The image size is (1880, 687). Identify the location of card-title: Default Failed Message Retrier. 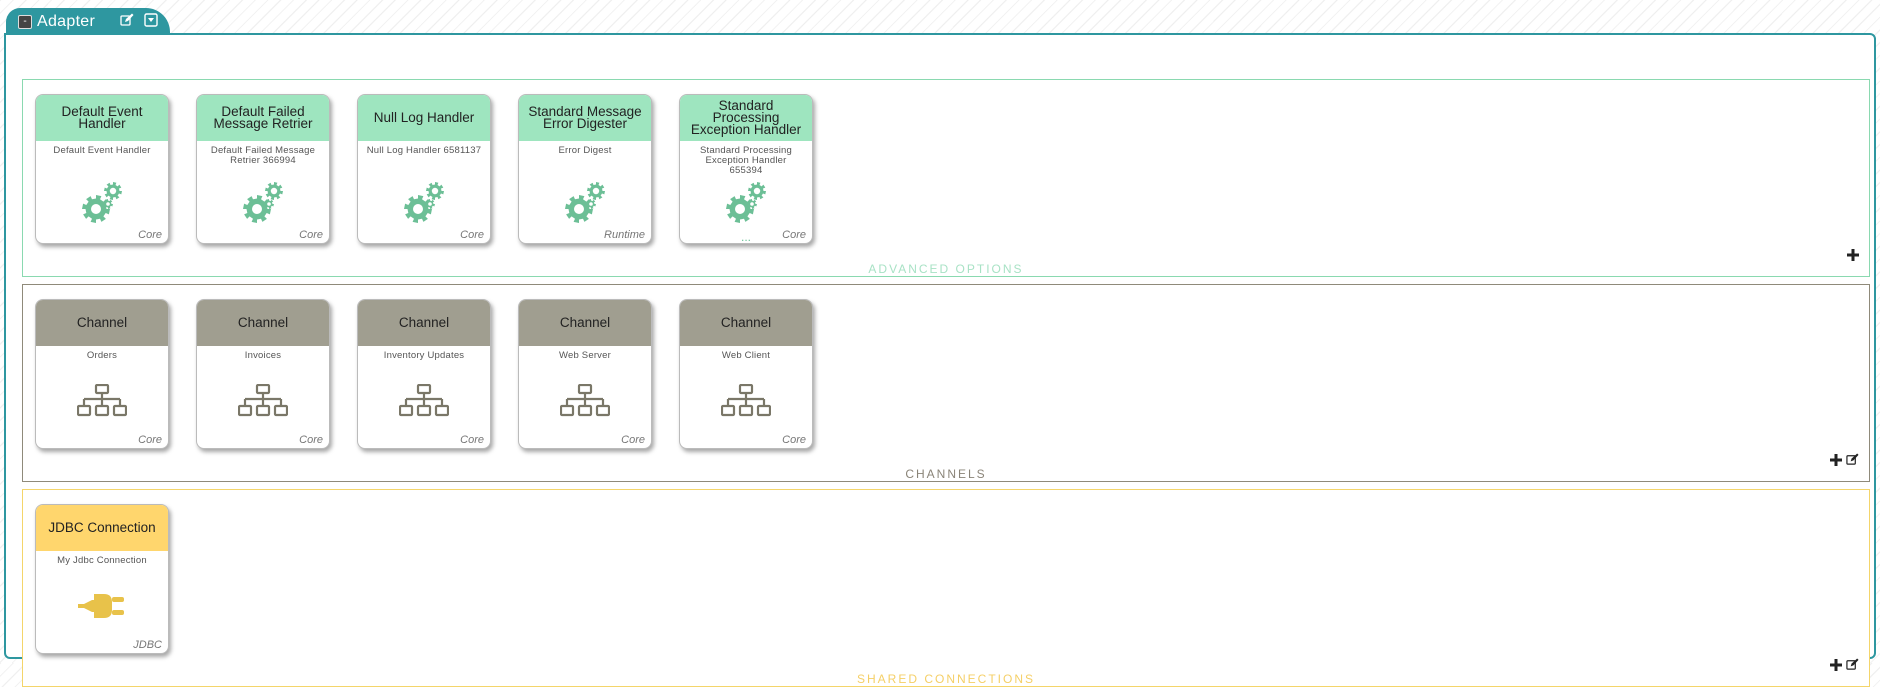
(263, 118).